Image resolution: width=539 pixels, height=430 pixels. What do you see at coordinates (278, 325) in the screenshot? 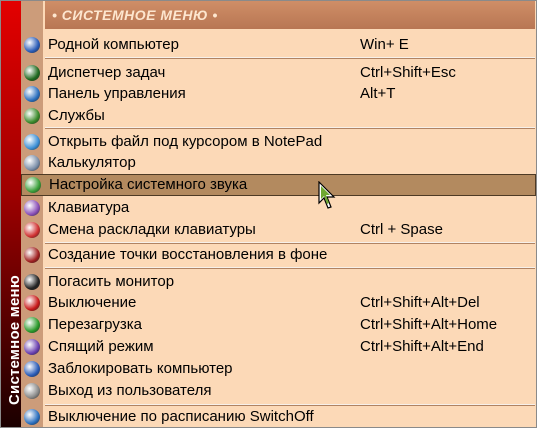
I see `menu-item: Перезагрузка Ctrl+Shift+Alt+Home` at bounding box center [278, 325].